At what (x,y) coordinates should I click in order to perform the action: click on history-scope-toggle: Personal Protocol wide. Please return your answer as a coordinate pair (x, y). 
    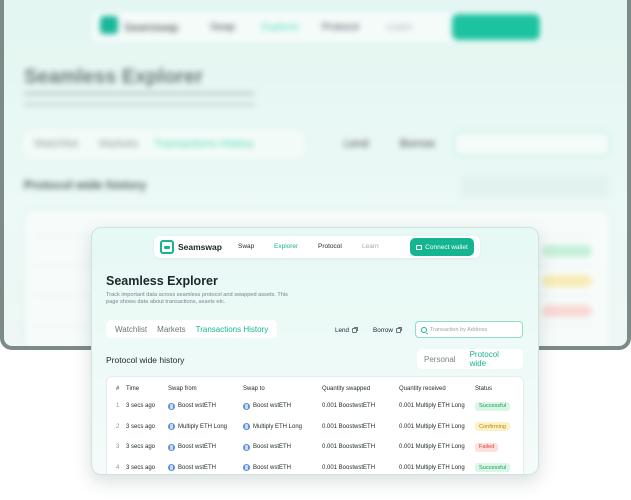
    Looking at the image, I should click on (470, 359).